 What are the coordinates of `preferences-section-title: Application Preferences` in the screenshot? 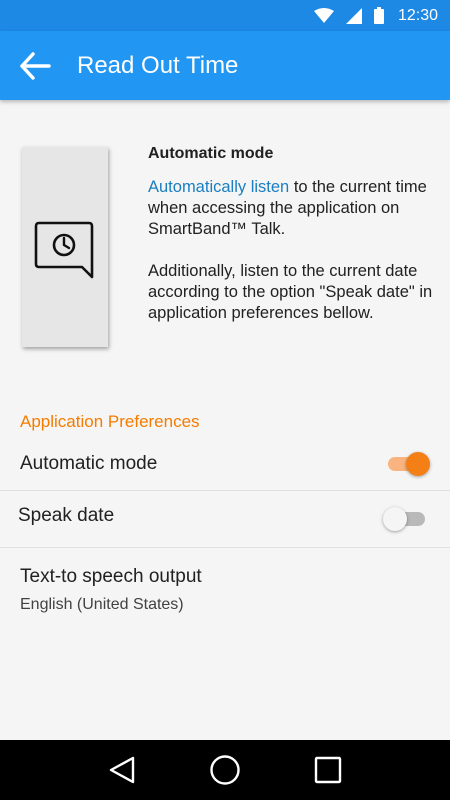 It's located at (110, 421).